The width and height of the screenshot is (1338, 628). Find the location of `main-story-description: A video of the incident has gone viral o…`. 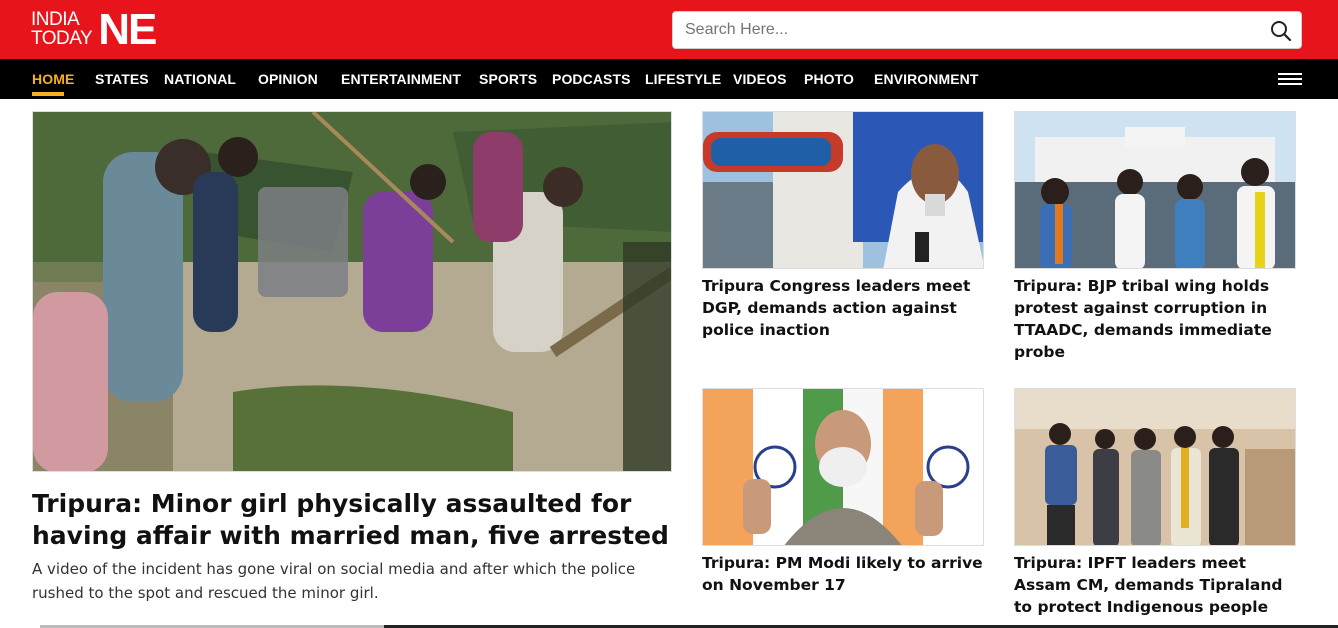

main-story-description: A video of the incident has gone viral o… is located at coordinates (334, 581).